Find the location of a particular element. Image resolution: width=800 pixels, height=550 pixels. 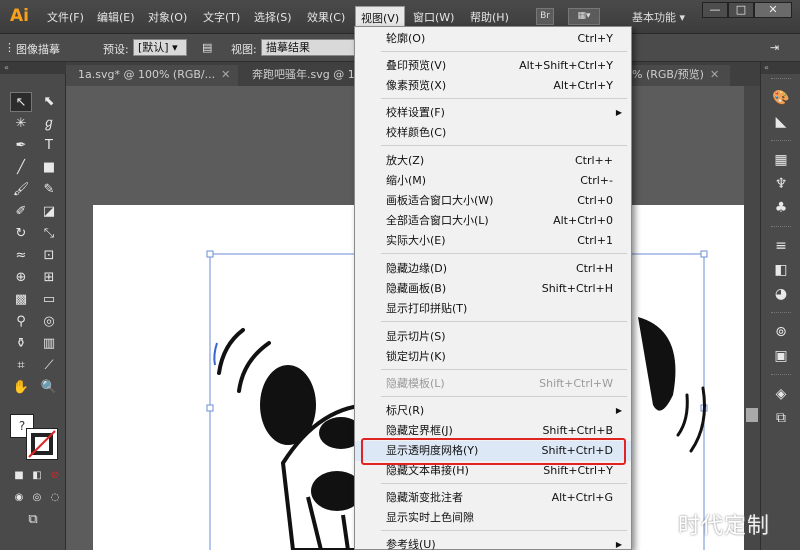

menu-select: 选择(S) is located at coordinates (273, 17).